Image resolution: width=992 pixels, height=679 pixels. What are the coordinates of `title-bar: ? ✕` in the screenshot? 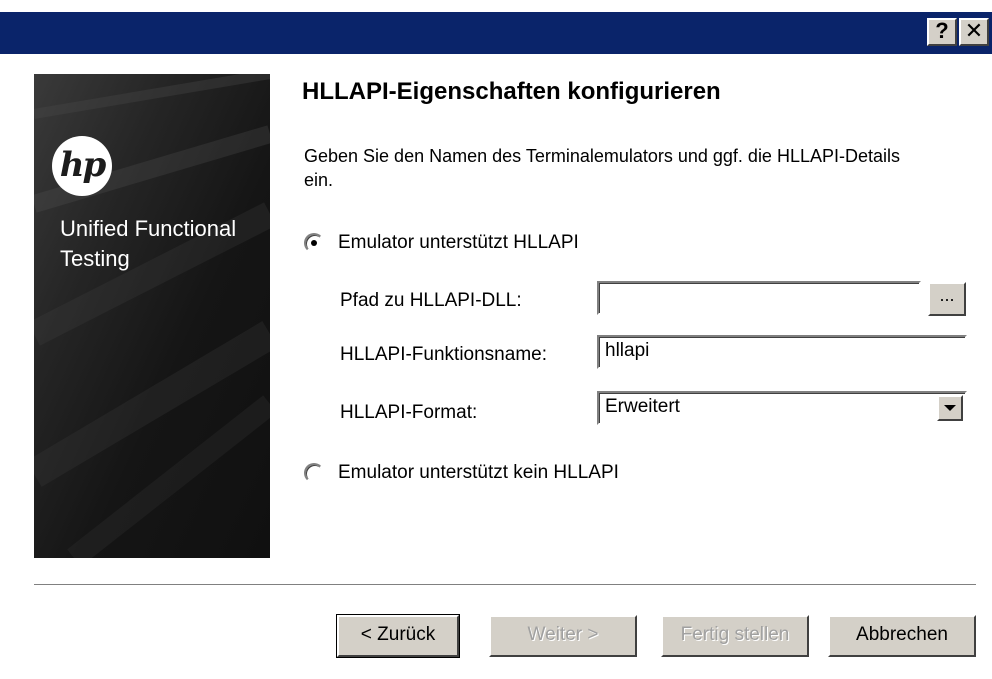 It's located at (496, 31).